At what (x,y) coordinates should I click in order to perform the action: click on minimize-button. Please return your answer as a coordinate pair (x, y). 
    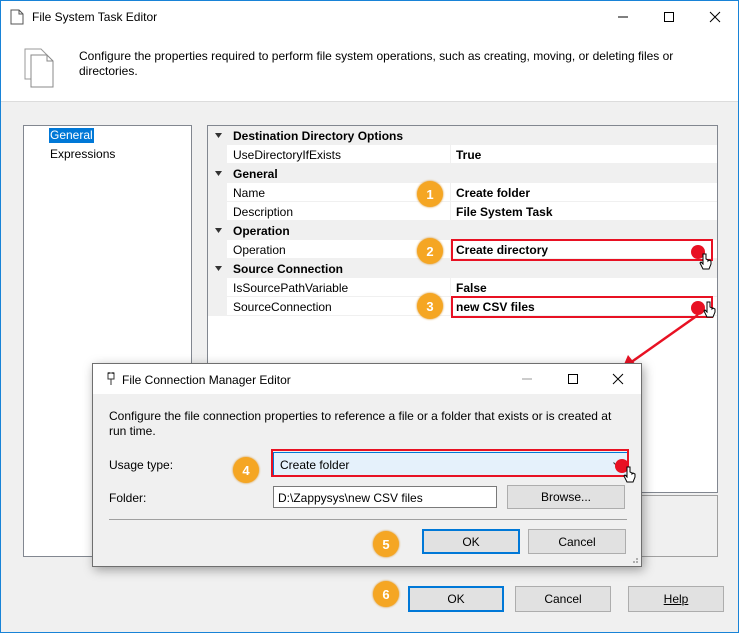
    Looking at the image, I should click on (623, 16).